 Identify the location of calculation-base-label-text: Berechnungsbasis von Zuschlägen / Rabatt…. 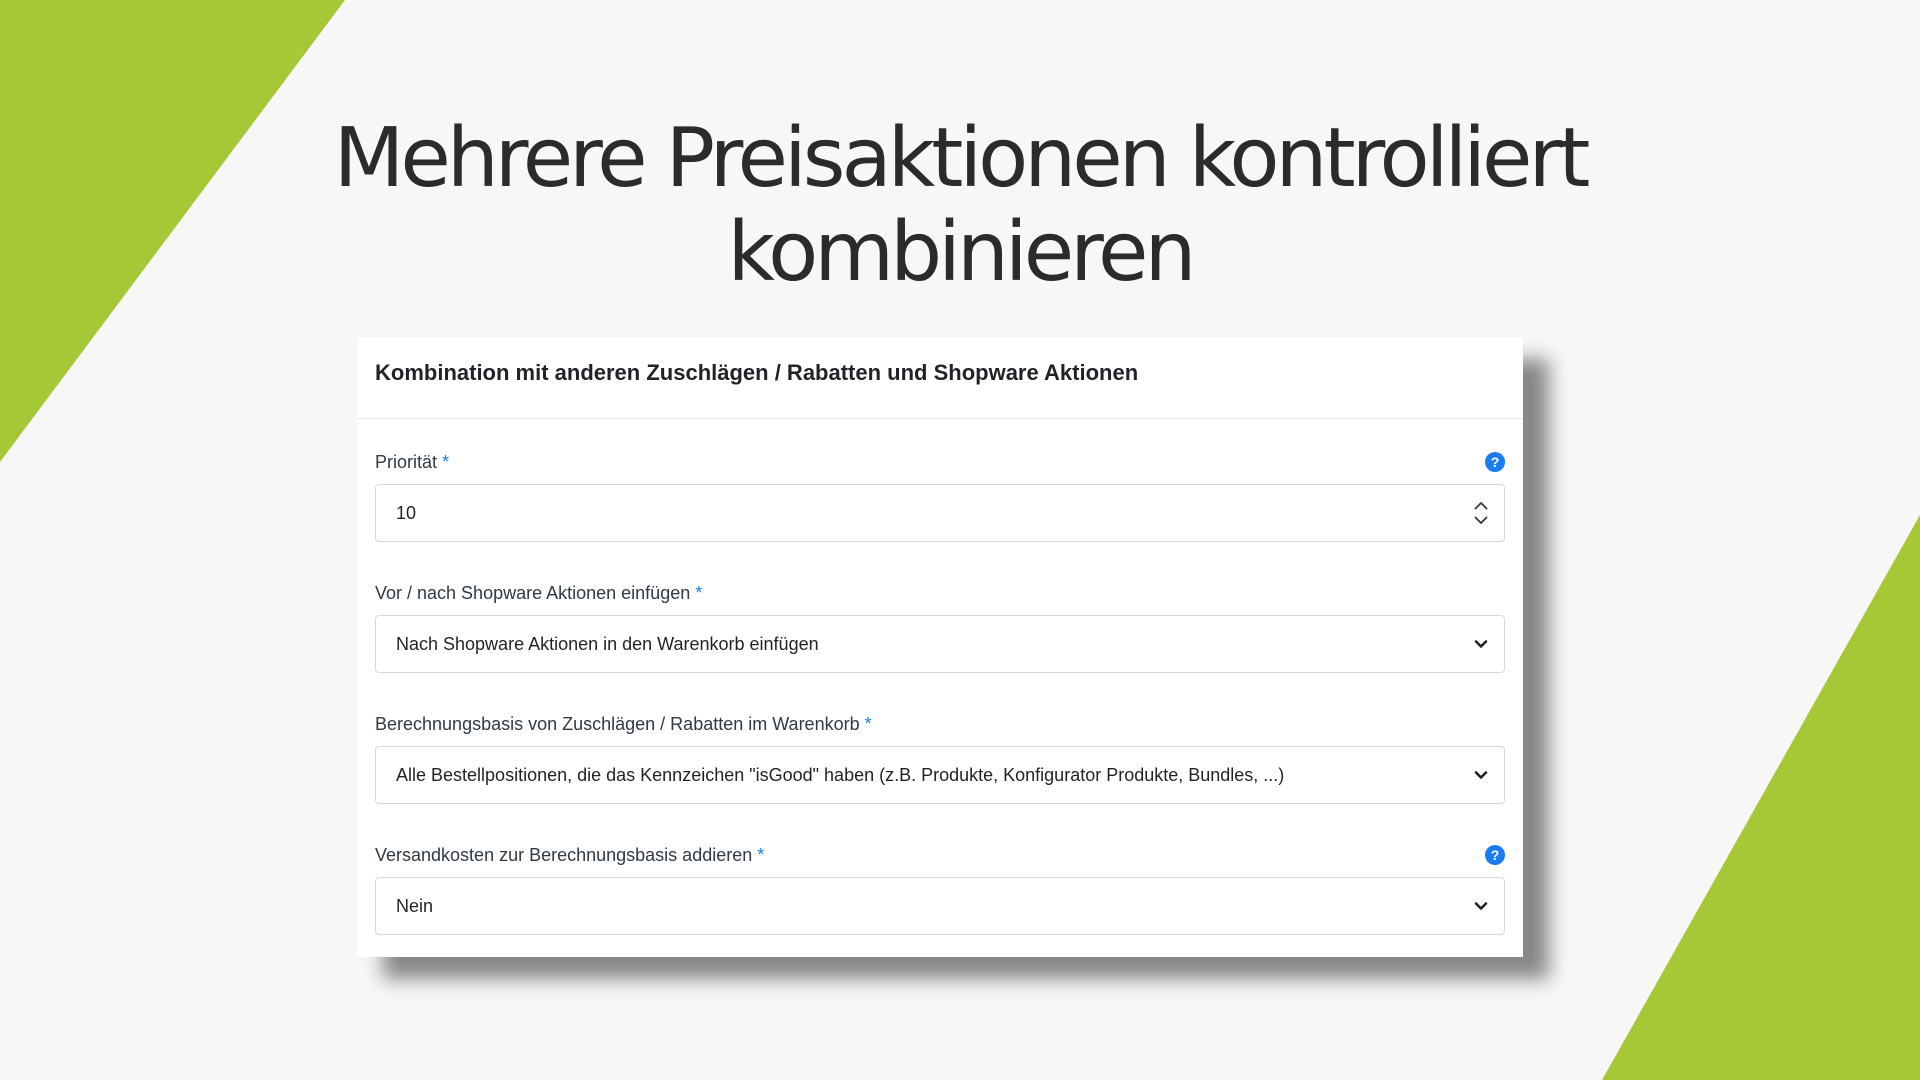
(617, 723).